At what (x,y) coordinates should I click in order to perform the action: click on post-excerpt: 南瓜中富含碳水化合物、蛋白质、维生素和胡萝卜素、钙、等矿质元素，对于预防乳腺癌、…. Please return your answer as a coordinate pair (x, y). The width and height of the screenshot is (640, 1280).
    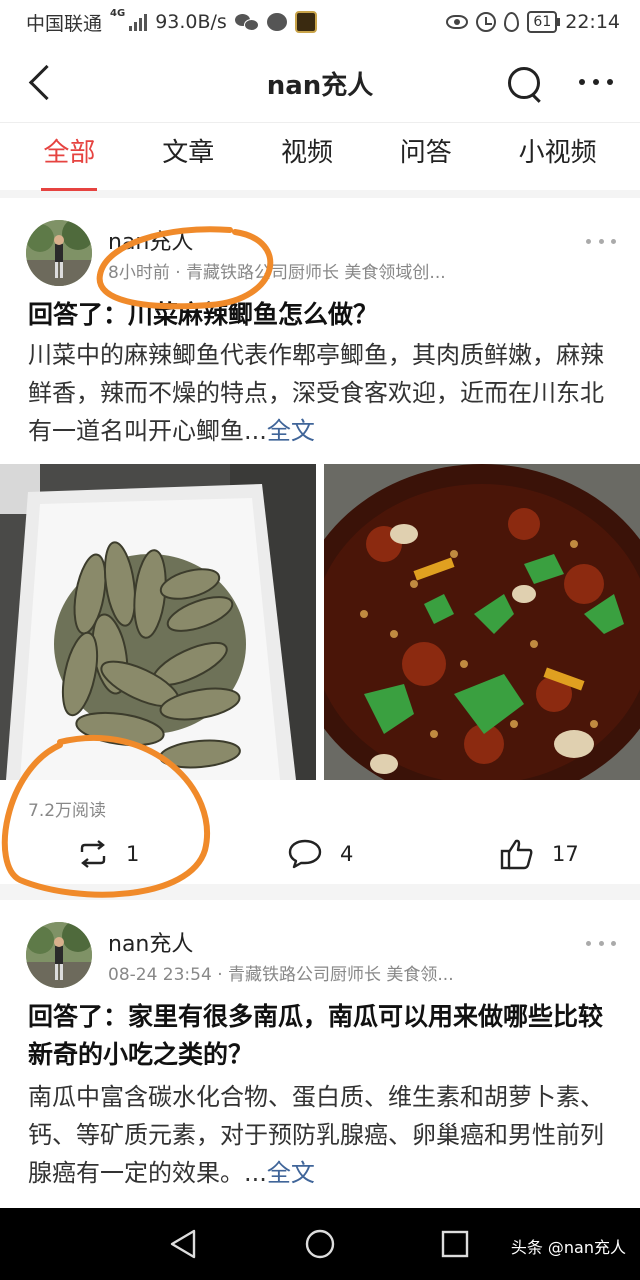
    Looking at the image, I should click on (323, 1135).